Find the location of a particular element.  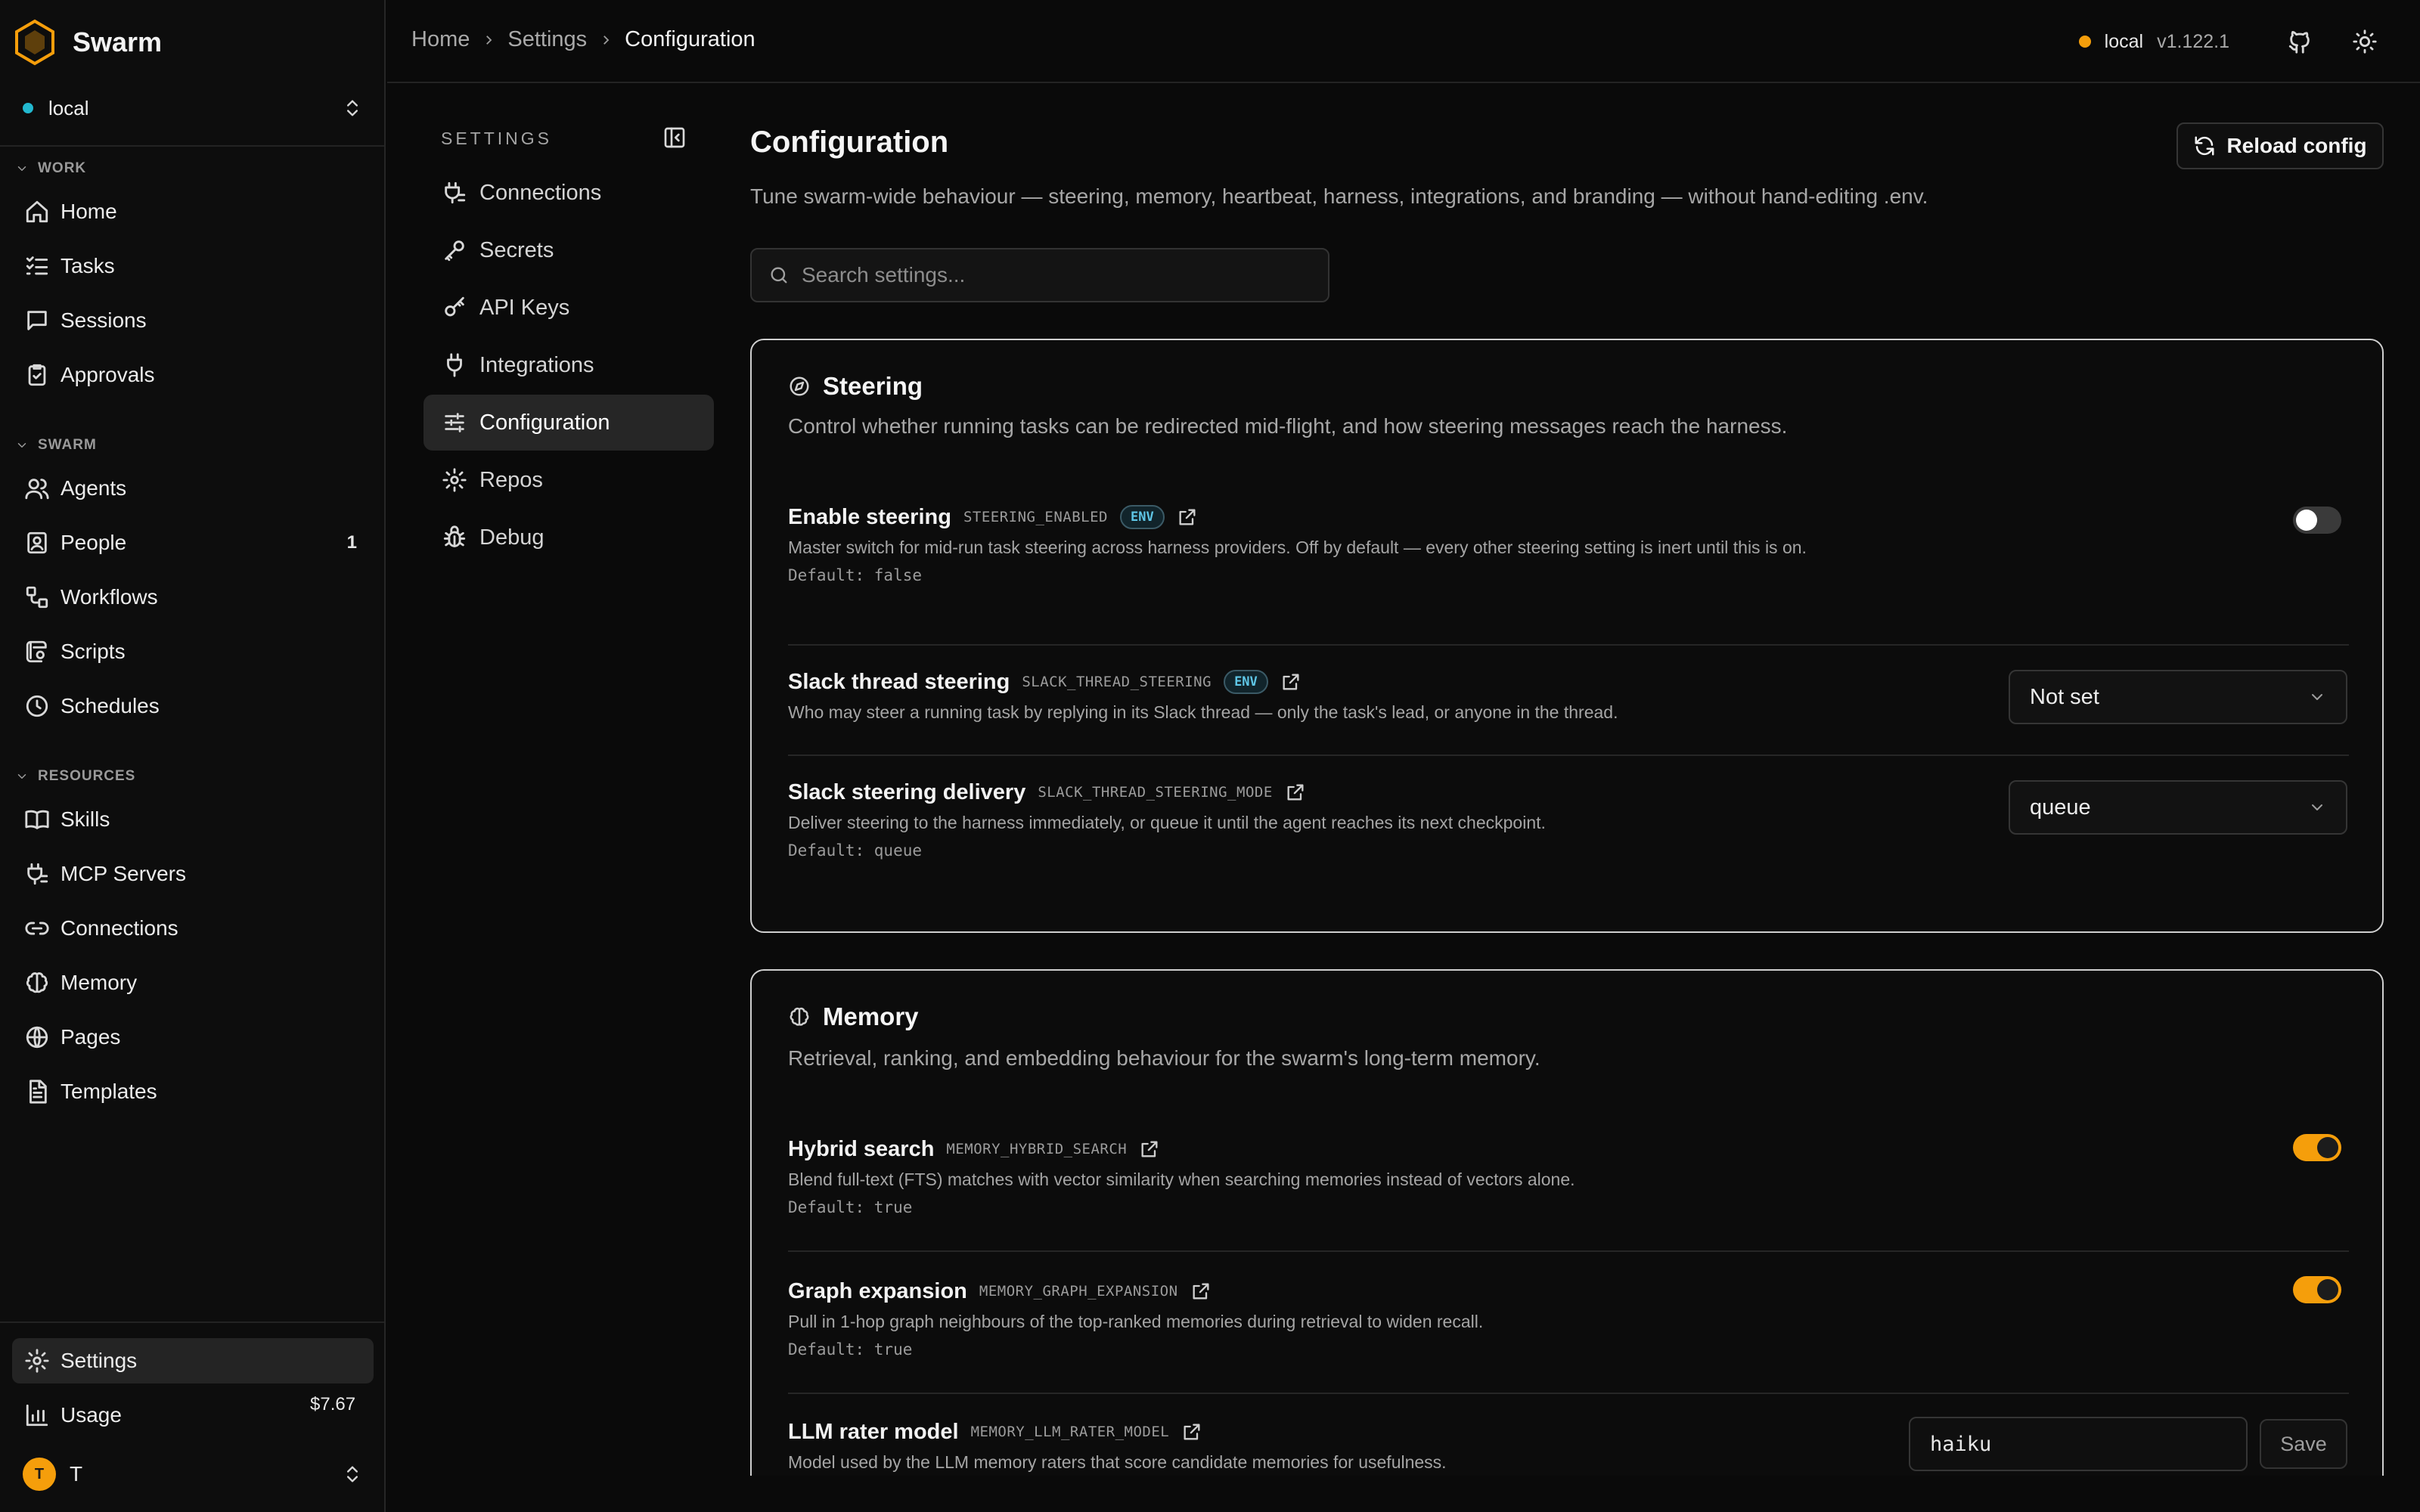

reload-config-button: Reload config is located at coordinates (2280, 145).